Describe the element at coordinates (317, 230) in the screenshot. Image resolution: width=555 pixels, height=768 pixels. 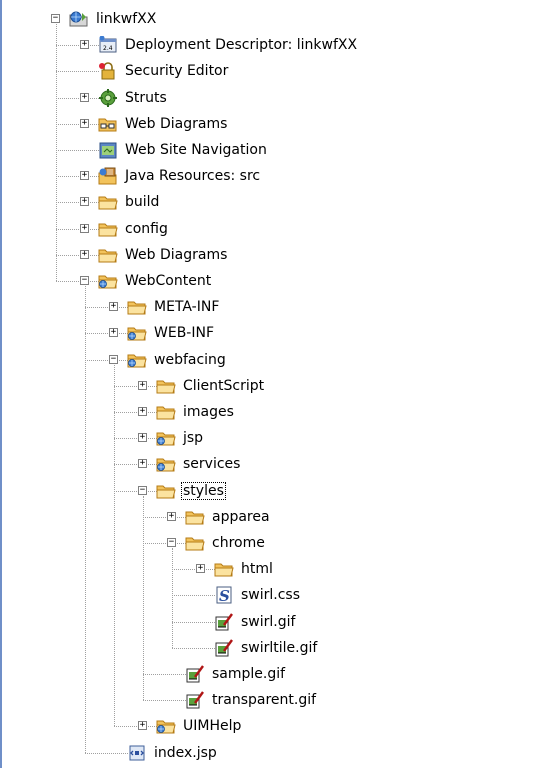
I see `tree-item-config: + config` at that location.